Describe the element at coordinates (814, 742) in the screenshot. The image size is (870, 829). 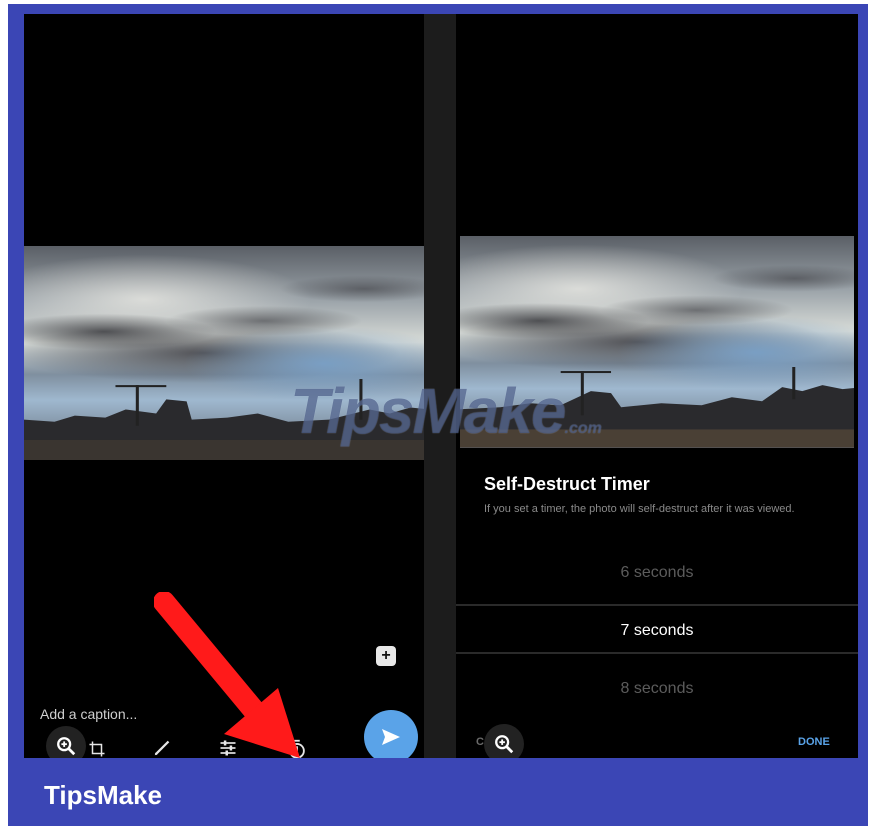
I see `done-button: DONE` at that location.